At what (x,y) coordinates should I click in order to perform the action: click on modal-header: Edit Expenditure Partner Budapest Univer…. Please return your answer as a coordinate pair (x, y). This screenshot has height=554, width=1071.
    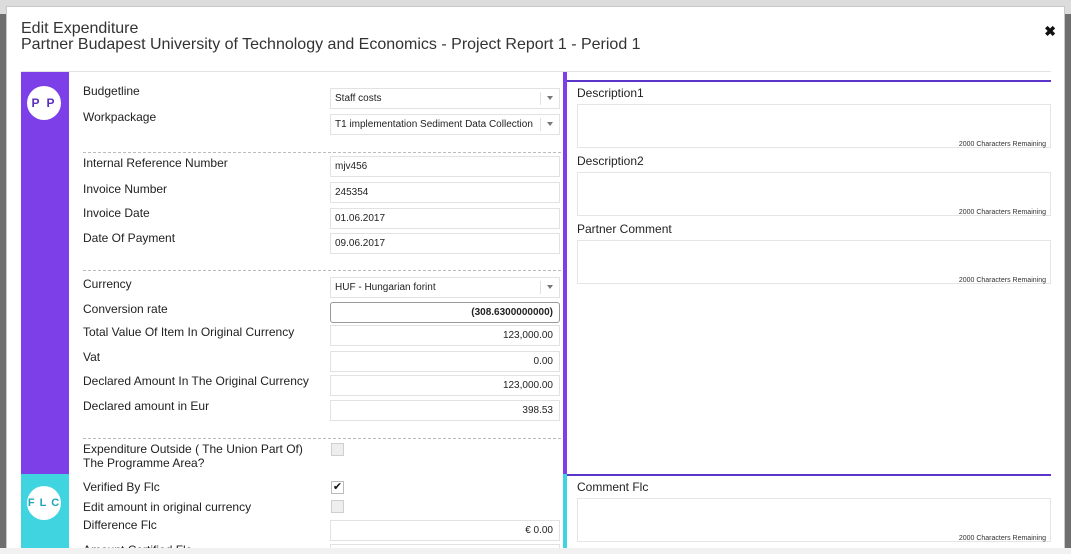
    Looking at the image, I should click on (536, 37).